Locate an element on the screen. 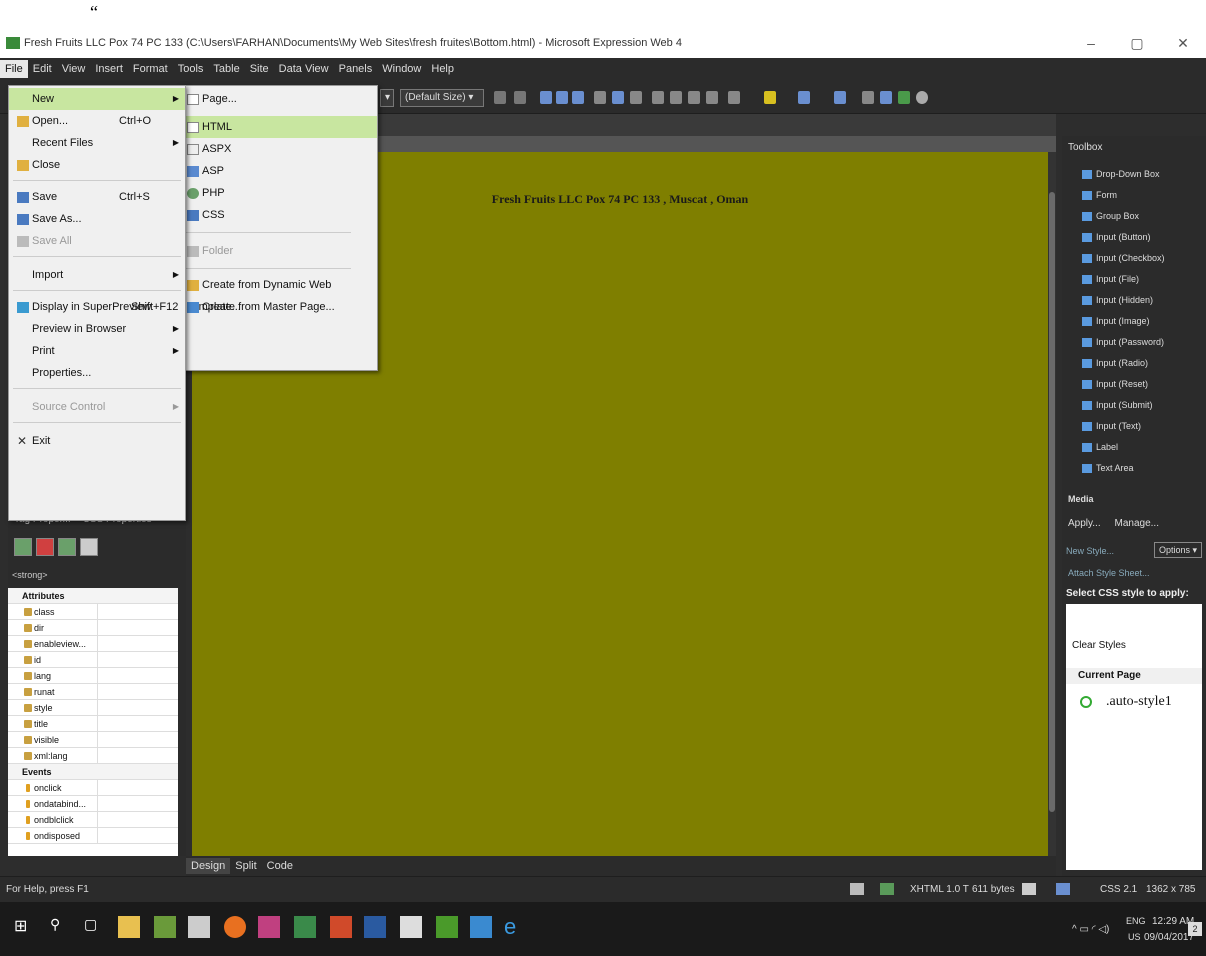  toolbox-media-group: Media is located at coordinates (1081, 499).